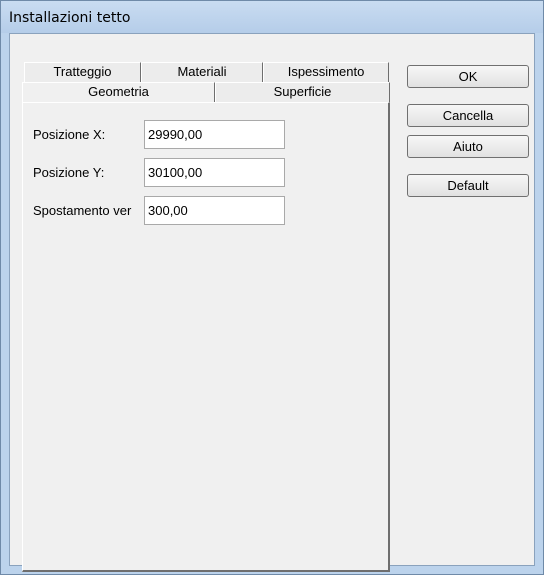 The width and height of the screenshot is (544, 575). Describe the element at coordinates (468, 146) in the screenshot. I see `help-button: Aiuto` at that location.